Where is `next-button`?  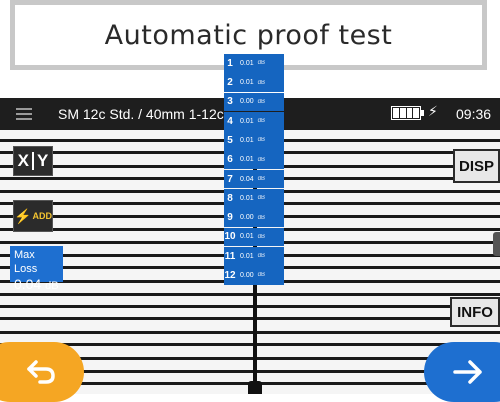
next-button is located at coordinates (462, 372).